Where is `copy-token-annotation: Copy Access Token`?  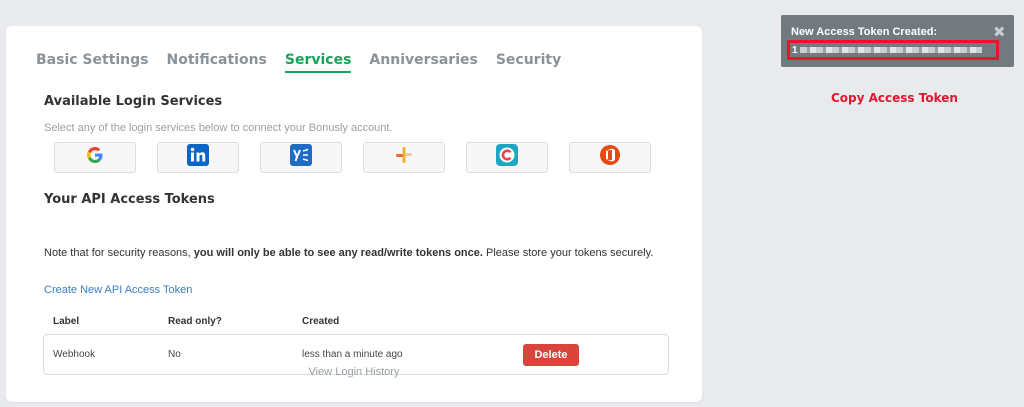 copy-token-annotation: Copy Access Token is located at coordinates (894, 98).